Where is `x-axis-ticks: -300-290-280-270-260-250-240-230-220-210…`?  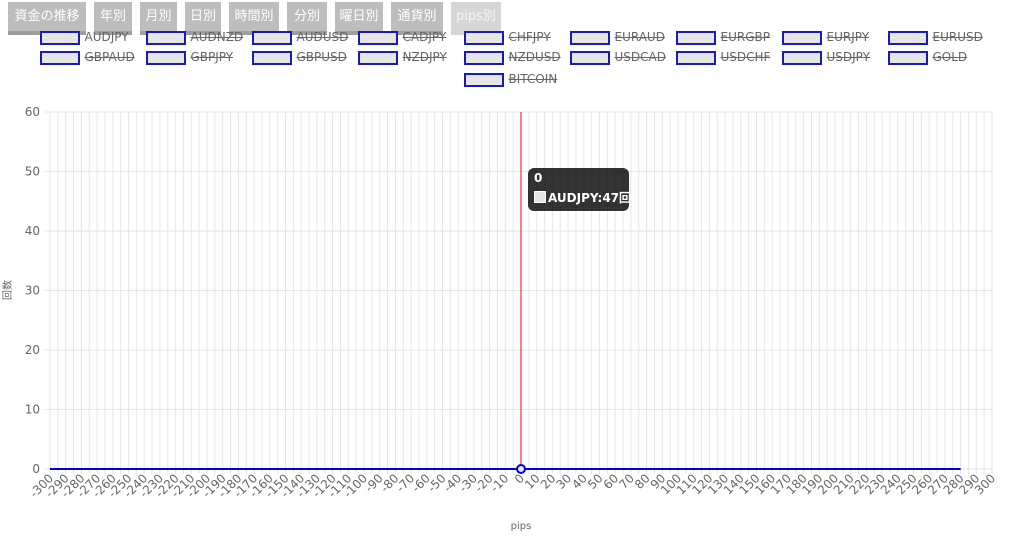 x-axis-ticks: -300-290-280-270-260-250-240-230-220-210… is located at coordinates (512, 485).